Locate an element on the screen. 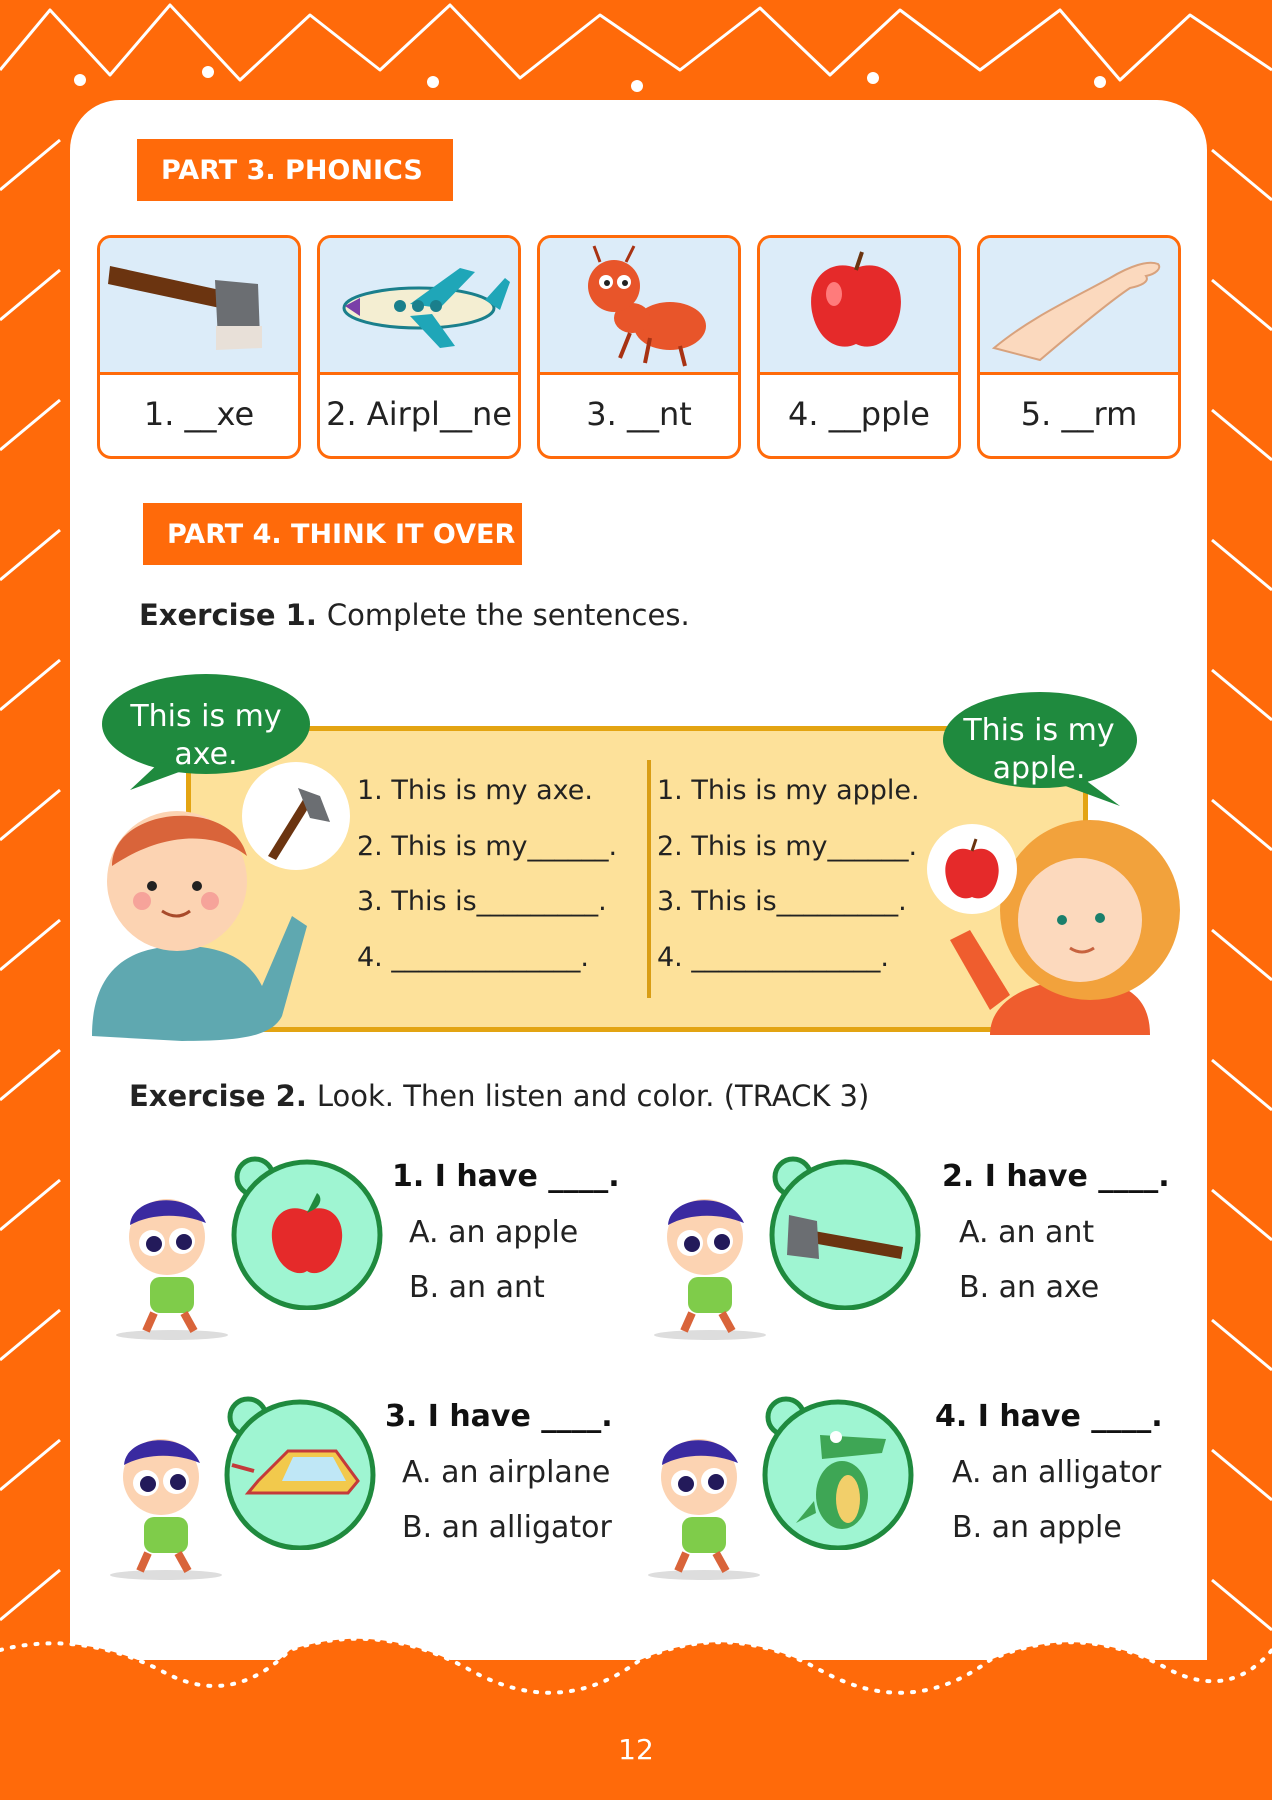 The width and height of the screenshot is (1272, 1800). exercise1-instruction: Complete the sentences. is located at coordinates (508, 615).